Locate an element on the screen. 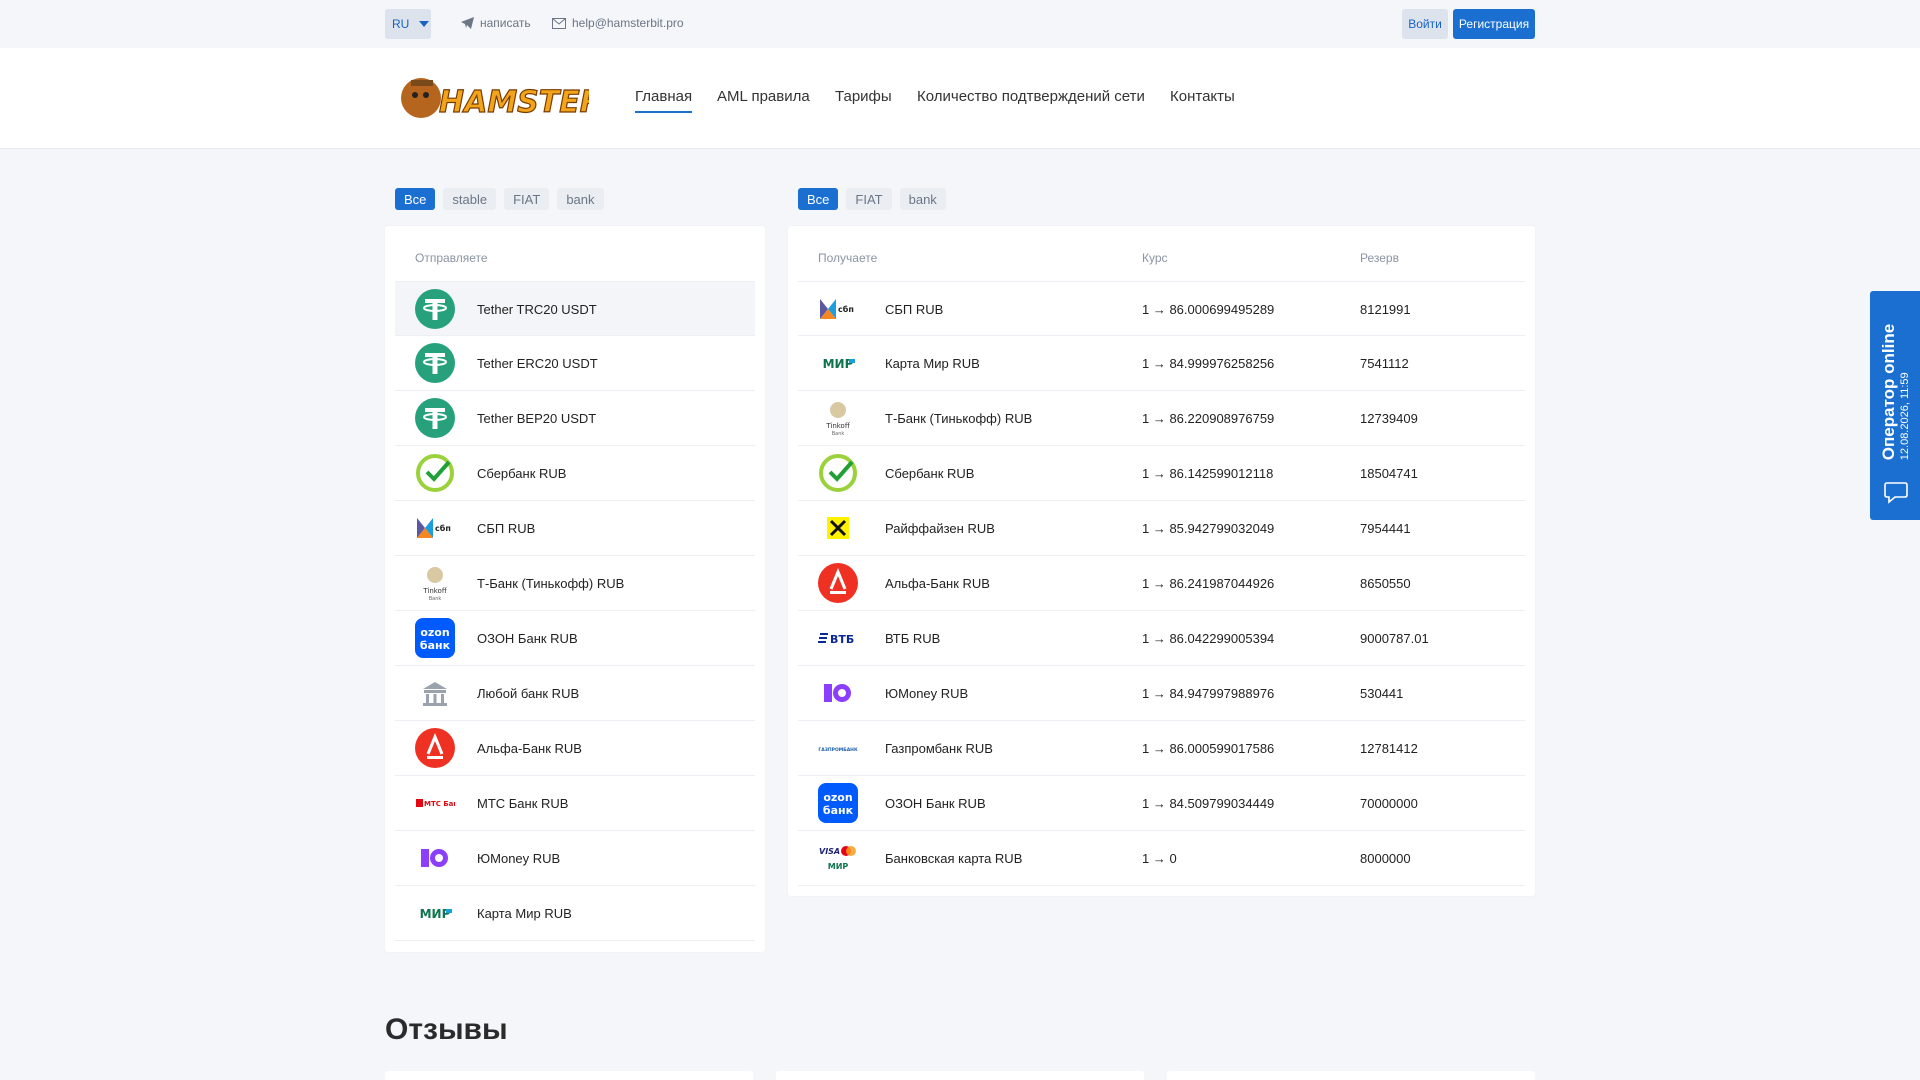  ozon-icon: ozon банк is located at coordinates (838, 803).